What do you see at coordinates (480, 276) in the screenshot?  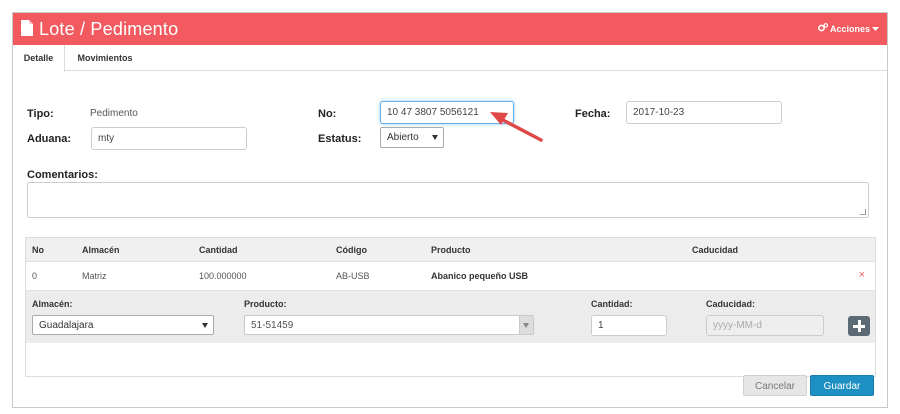 I see `cell-producto: Abanico pequeño USB` at bounding box center [480, 276].